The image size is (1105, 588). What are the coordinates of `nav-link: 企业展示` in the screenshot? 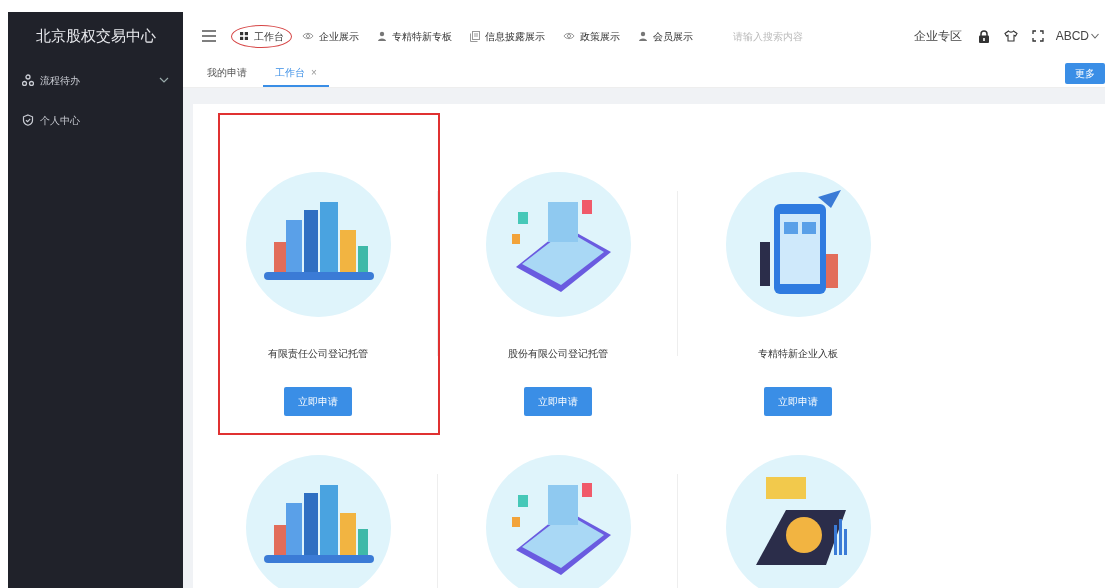 It's located at (330, 36).